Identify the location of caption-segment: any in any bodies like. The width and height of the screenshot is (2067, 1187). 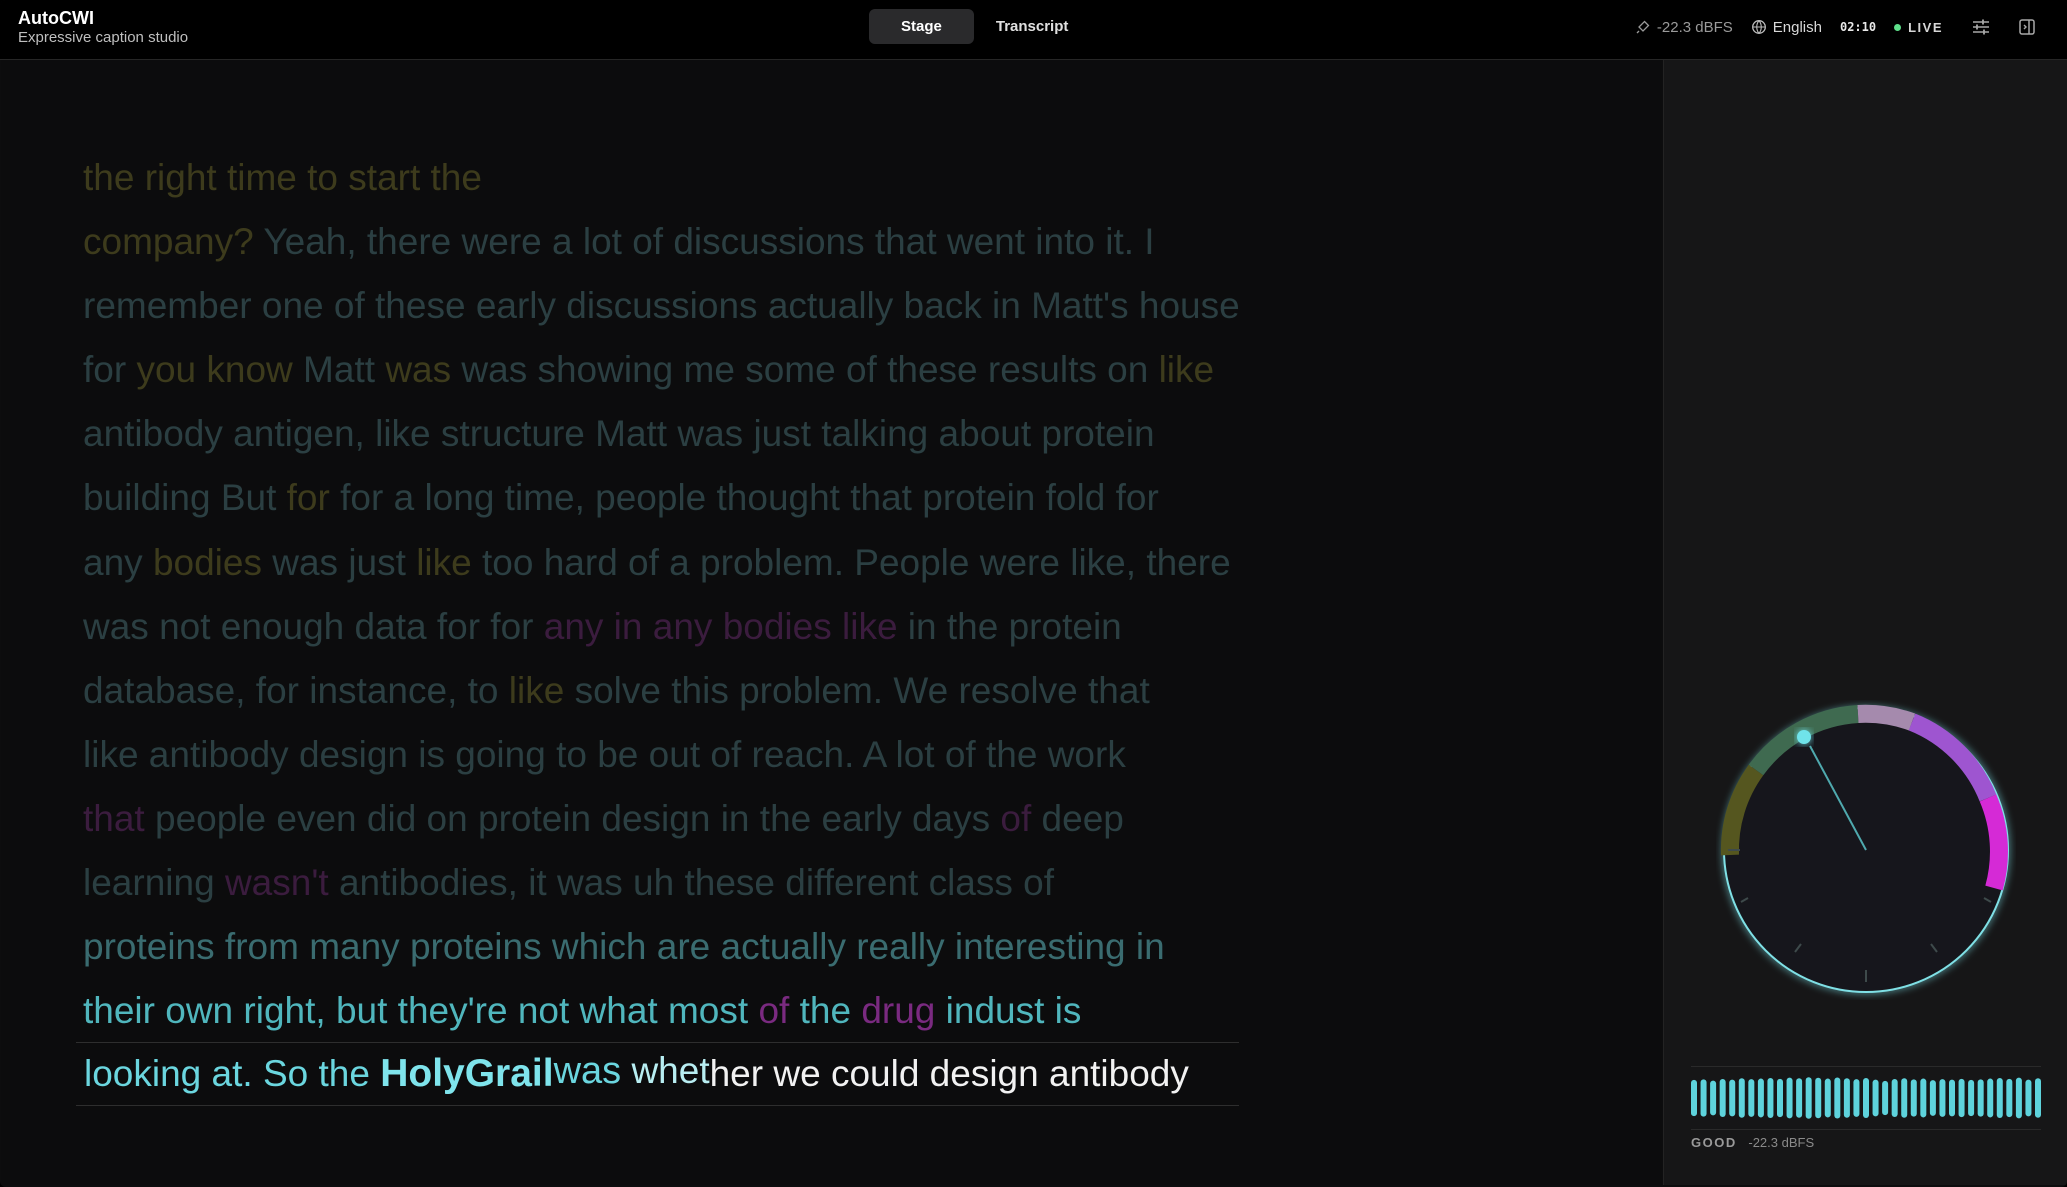
(720, 626).